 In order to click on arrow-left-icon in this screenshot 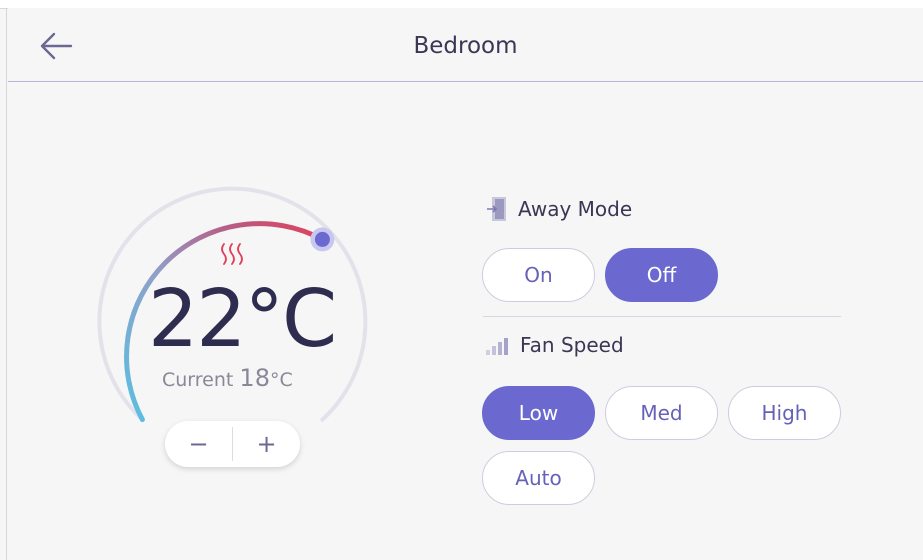, I will do `click(56, 46)`.